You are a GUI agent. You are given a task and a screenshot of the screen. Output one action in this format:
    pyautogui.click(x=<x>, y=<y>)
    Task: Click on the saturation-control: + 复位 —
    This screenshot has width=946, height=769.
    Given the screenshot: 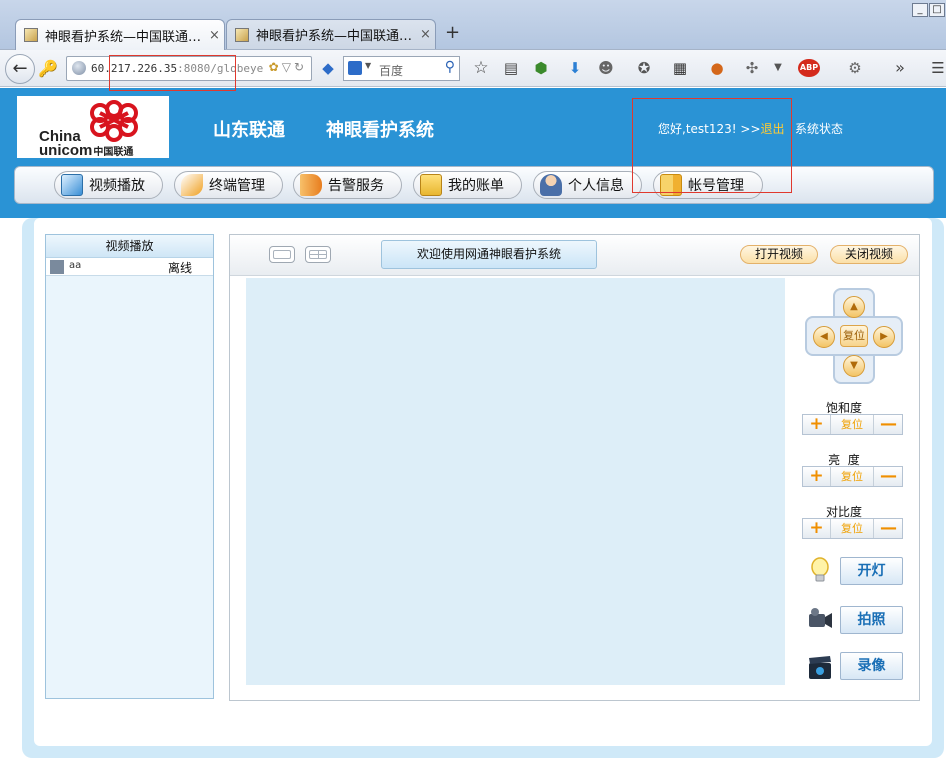 What is the action you would take?
    pyautogui.click(x=852, y=424)
    